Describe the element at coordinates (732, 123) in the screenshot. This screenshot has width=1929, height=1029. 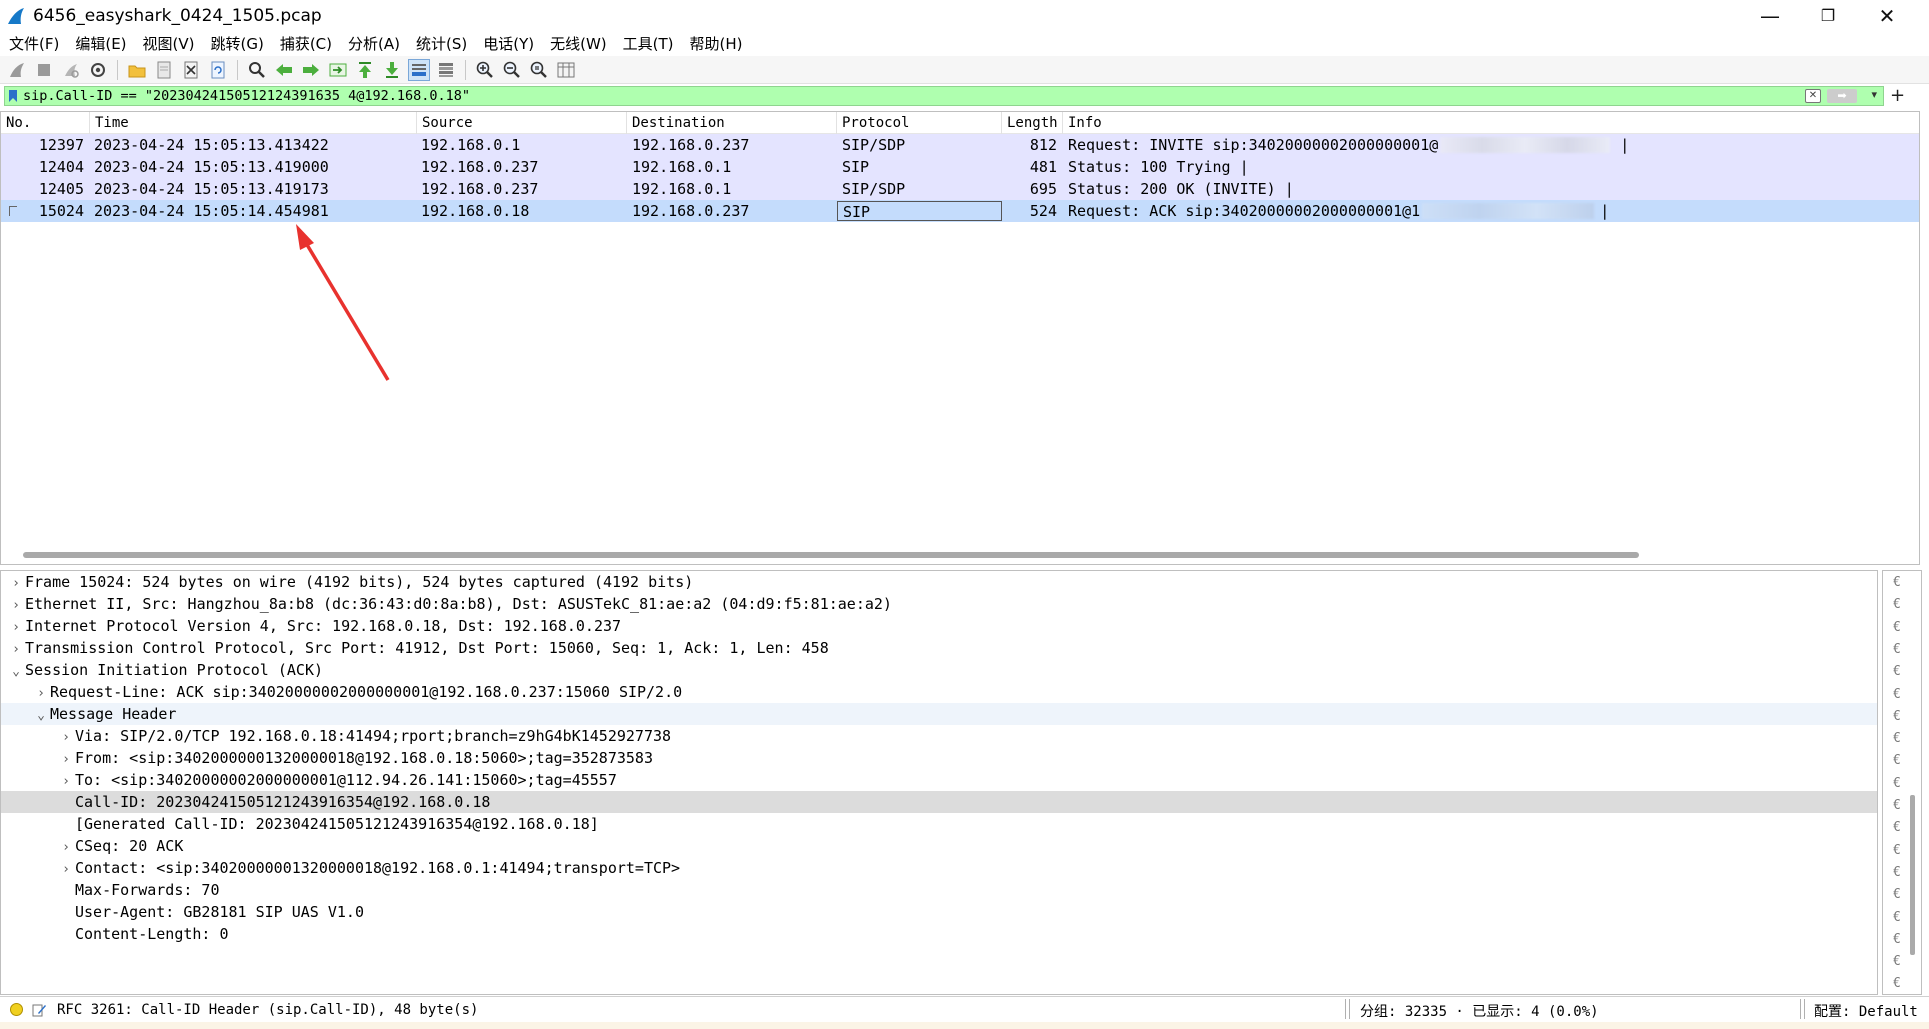
I see `column-header-destination: Destination` at that location.